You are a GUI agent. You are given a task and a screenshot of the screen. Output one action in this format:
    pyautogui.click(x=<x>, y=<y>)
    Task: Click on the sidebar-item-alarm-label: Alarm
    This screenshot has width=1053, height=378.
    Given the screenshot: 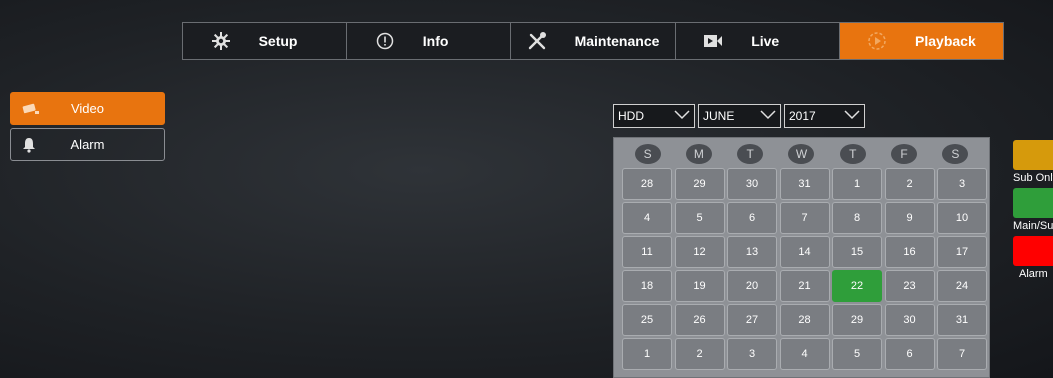 What is the action you would take?
    pyautogui.click(x=87, y=144)
    